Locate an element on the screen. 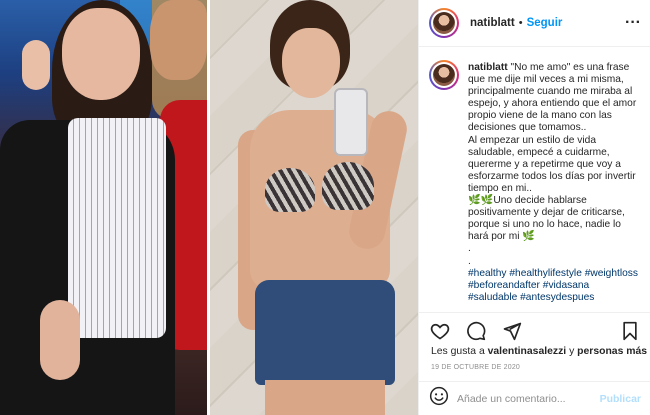  liked-by-user: valentinasalezzi is located at coordinates (527, 351).